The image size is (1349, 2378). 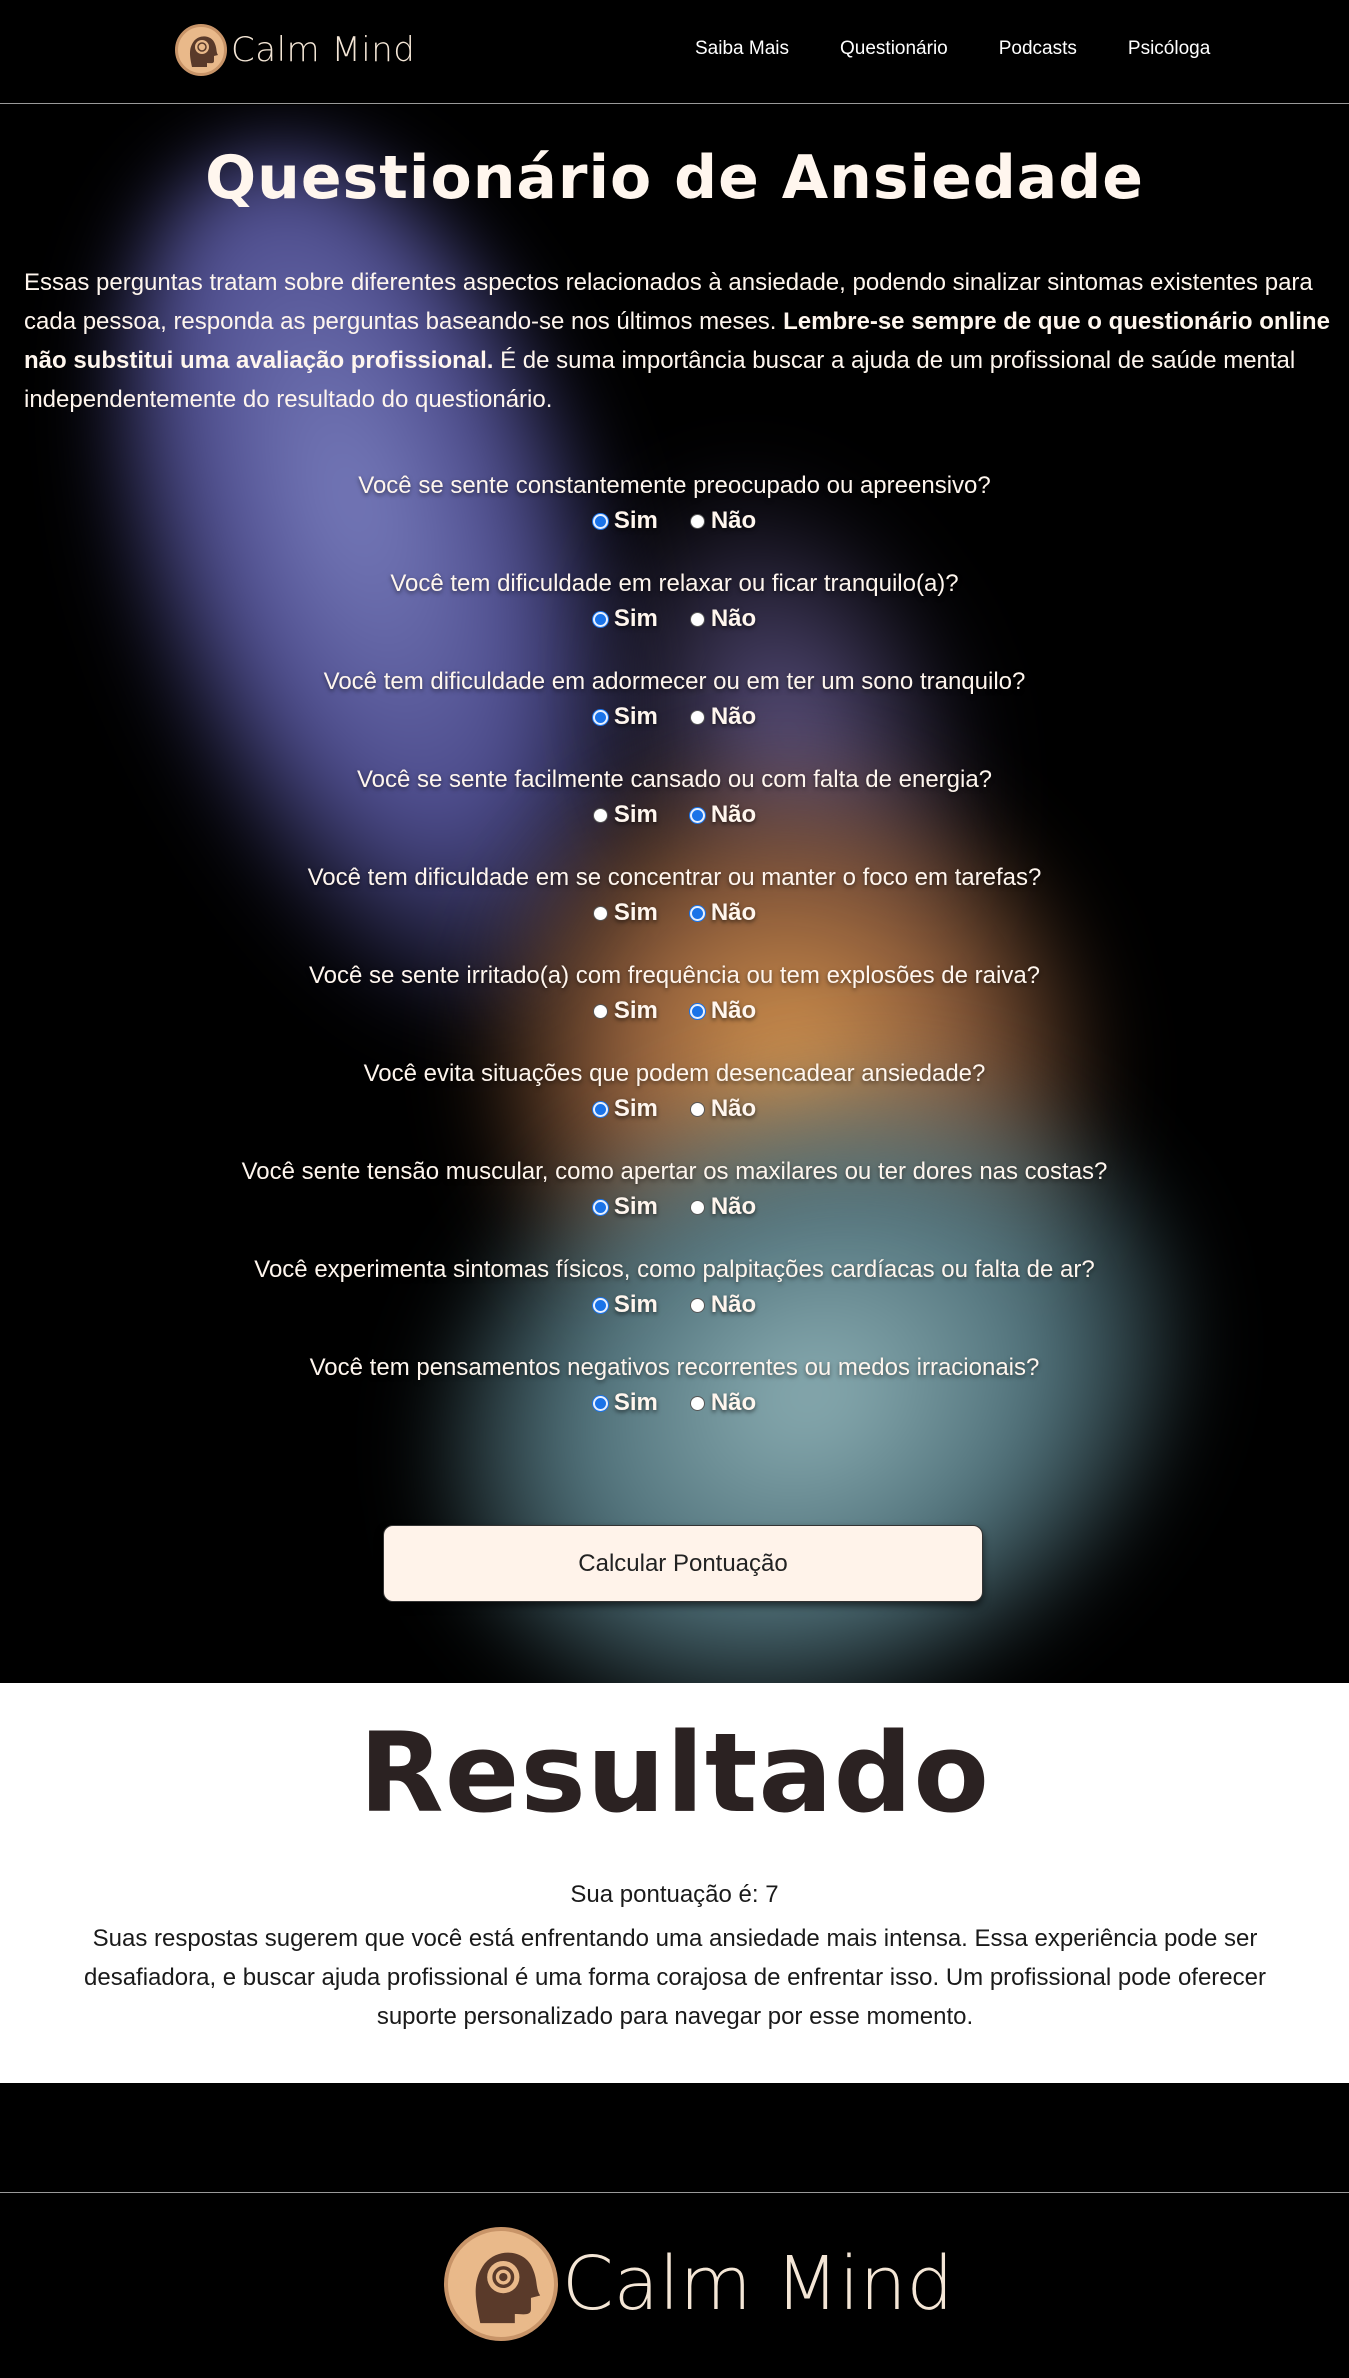 What do you see at coordinates (323, 50) in the screenshot?
I see `brand-name: Calm Mind` at bounding box center [323, 50].